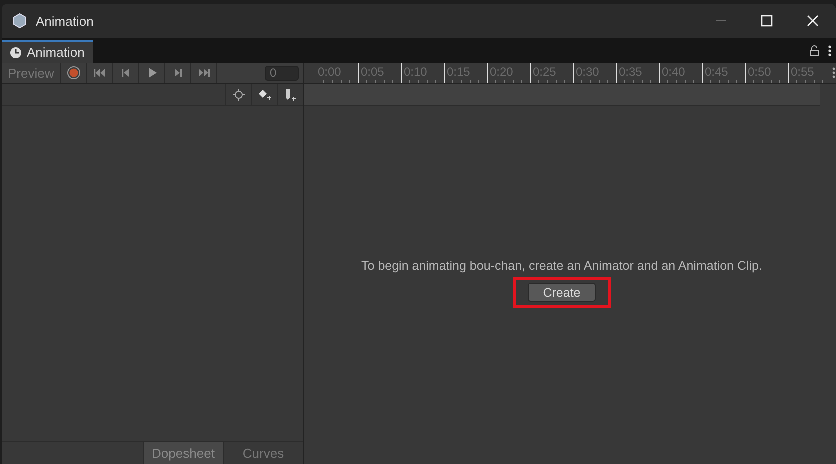 Image resolution: width=836 pixels, height=464 pixels. What do you see at coordinates (100, 73) in the screenshot?
I see `skip-to-start-icon` at bounding box center [100, 73].